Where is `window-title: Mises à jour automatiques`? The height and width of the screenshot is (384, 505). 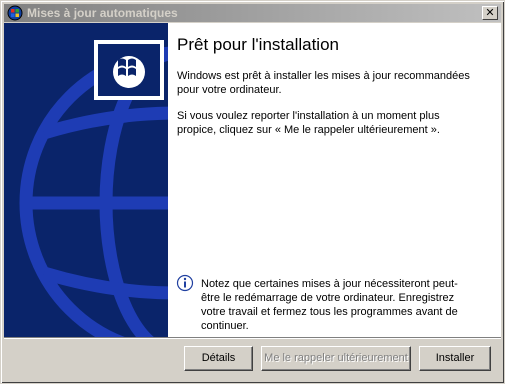
window-title: Mises à jour automatiques is located at coordinates (102, 13).